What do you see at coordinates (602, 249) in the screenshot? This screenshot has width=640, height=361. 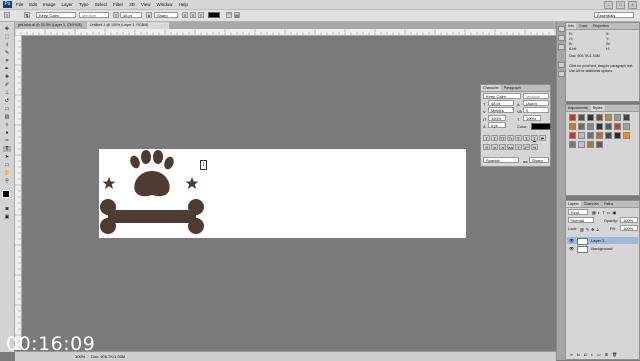 I see `layer-row: 👁︎ Background` at bounding box center [602, 249].